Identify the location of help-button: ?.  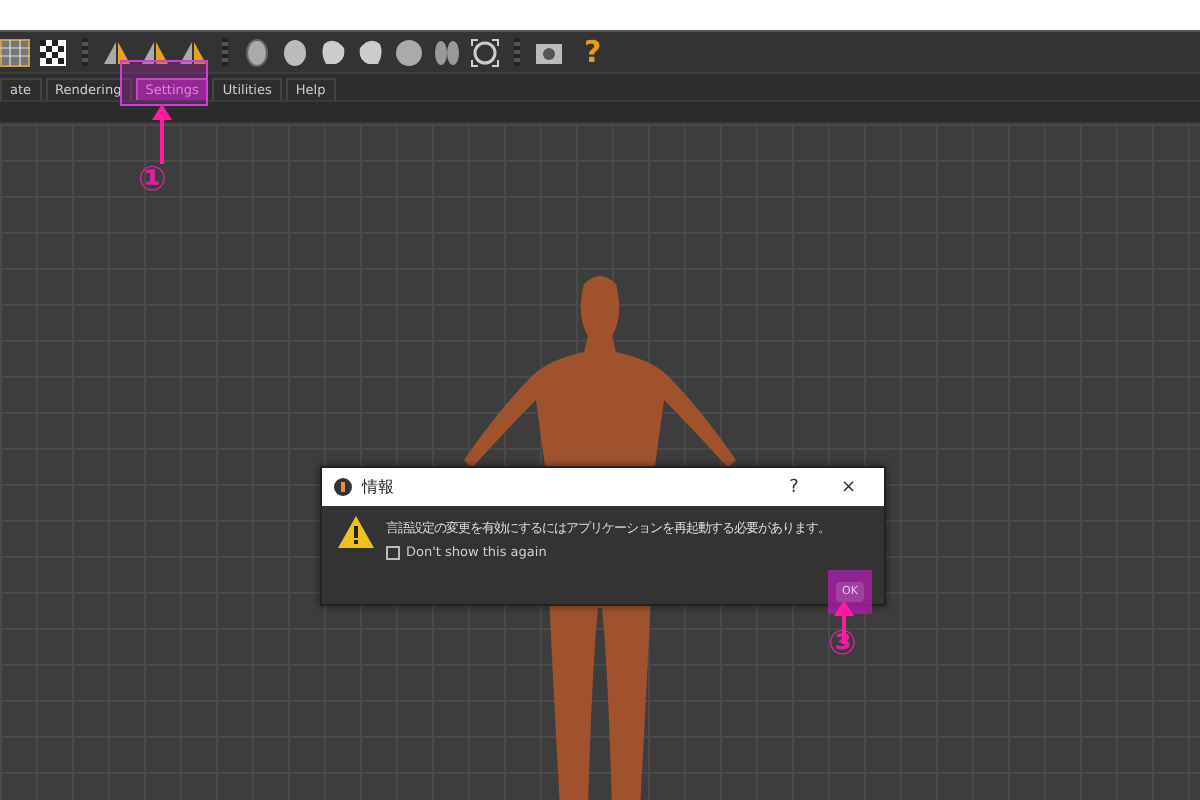
(794, 487).